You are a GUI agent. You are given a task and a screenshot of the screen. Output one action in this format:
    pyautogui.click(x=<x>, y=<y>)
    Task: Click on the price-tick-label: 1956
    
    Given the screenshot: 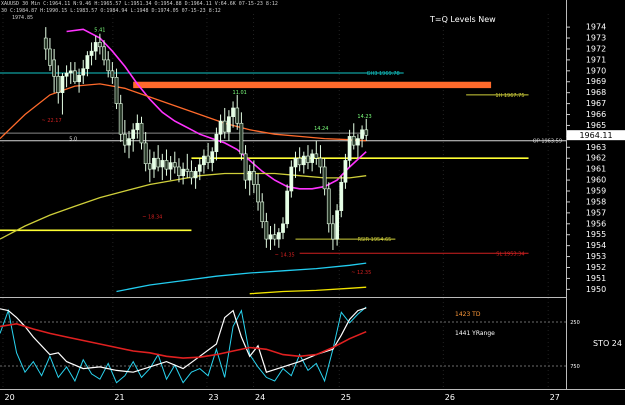 What is the action you would take?
    pyautogui.click(x=596, y=223)
    